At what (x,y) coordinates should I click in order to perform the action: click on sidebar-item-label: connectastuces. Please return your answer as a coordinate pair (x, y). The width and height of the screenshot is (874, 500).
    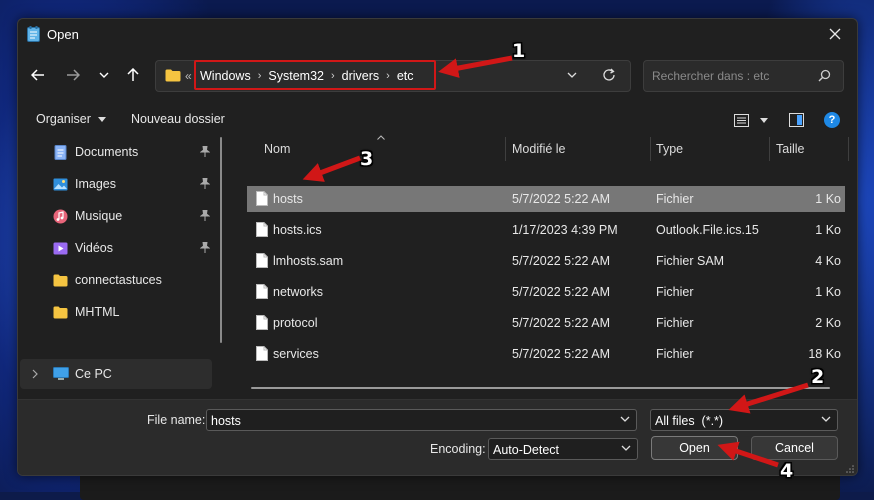
    Looking at the image, I should click on (118, 280).